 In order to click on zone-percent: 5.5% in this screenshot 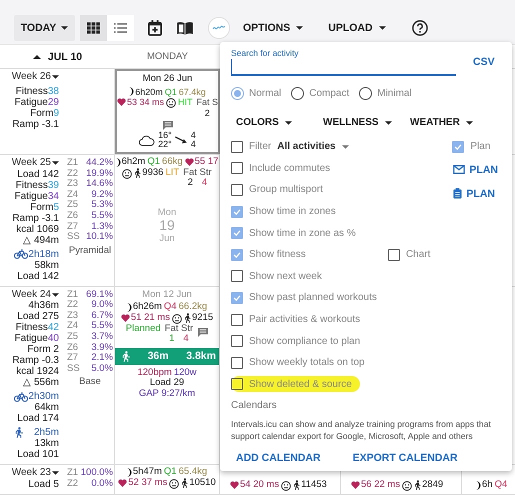, I will do `click(102, 326)`.